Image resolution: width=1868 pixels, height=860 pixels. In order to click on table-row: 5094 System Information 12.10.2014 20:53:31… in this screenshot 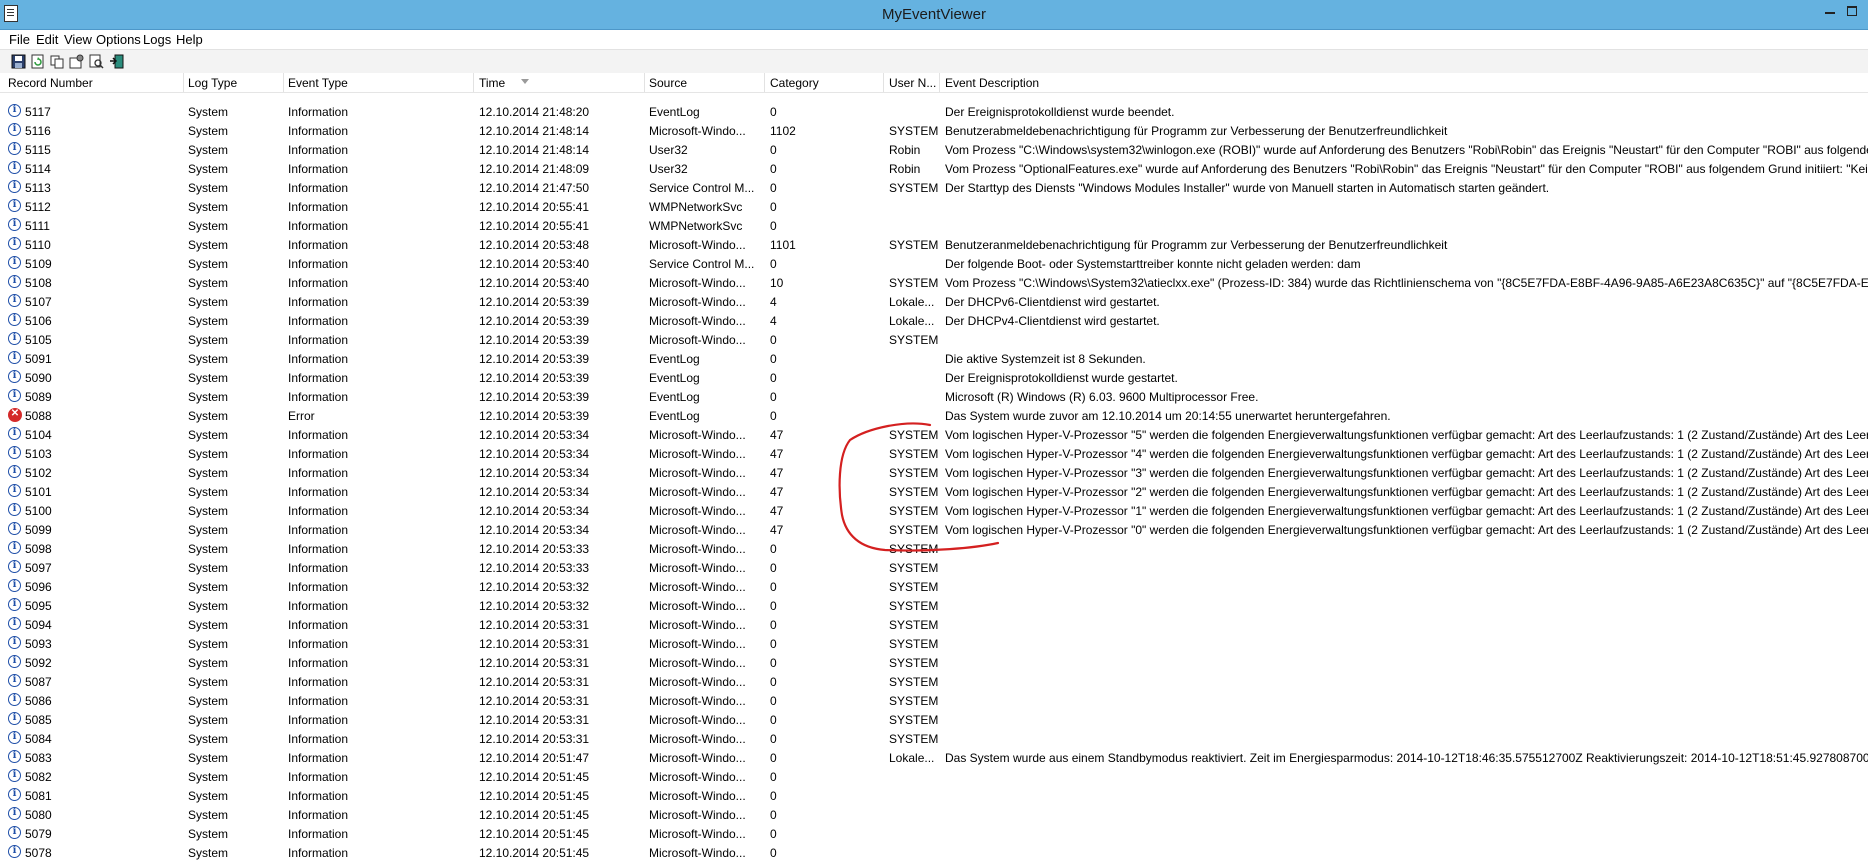, I will do `click(934, 625)`.